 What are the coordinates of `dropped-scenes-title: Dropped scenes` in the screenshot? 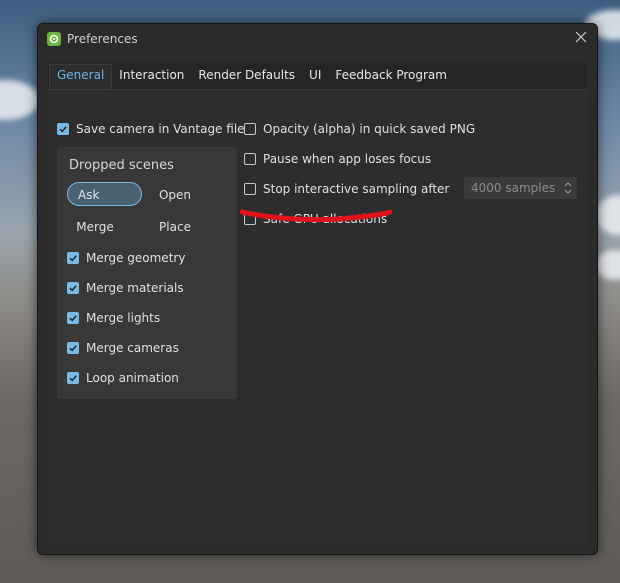 It's located at (121, 165).